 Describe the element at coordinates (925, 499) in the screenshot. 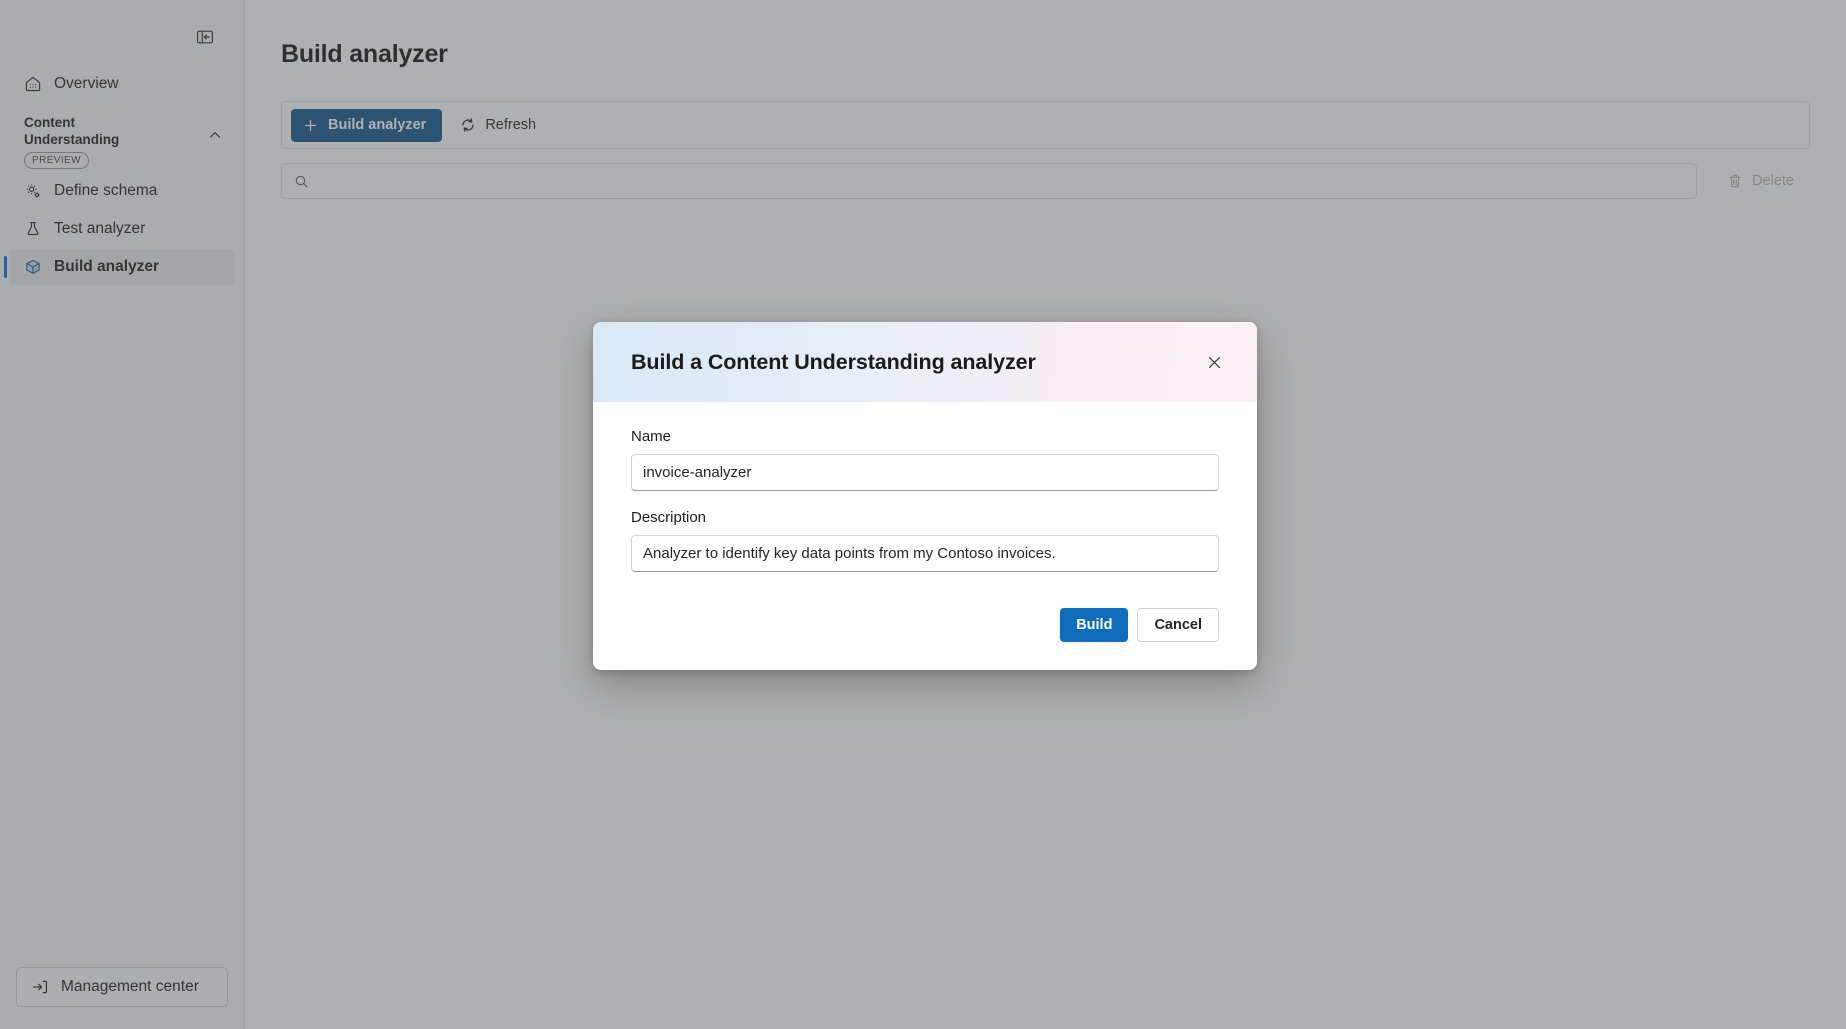

I see `dialog-body: Name Description` at that location.